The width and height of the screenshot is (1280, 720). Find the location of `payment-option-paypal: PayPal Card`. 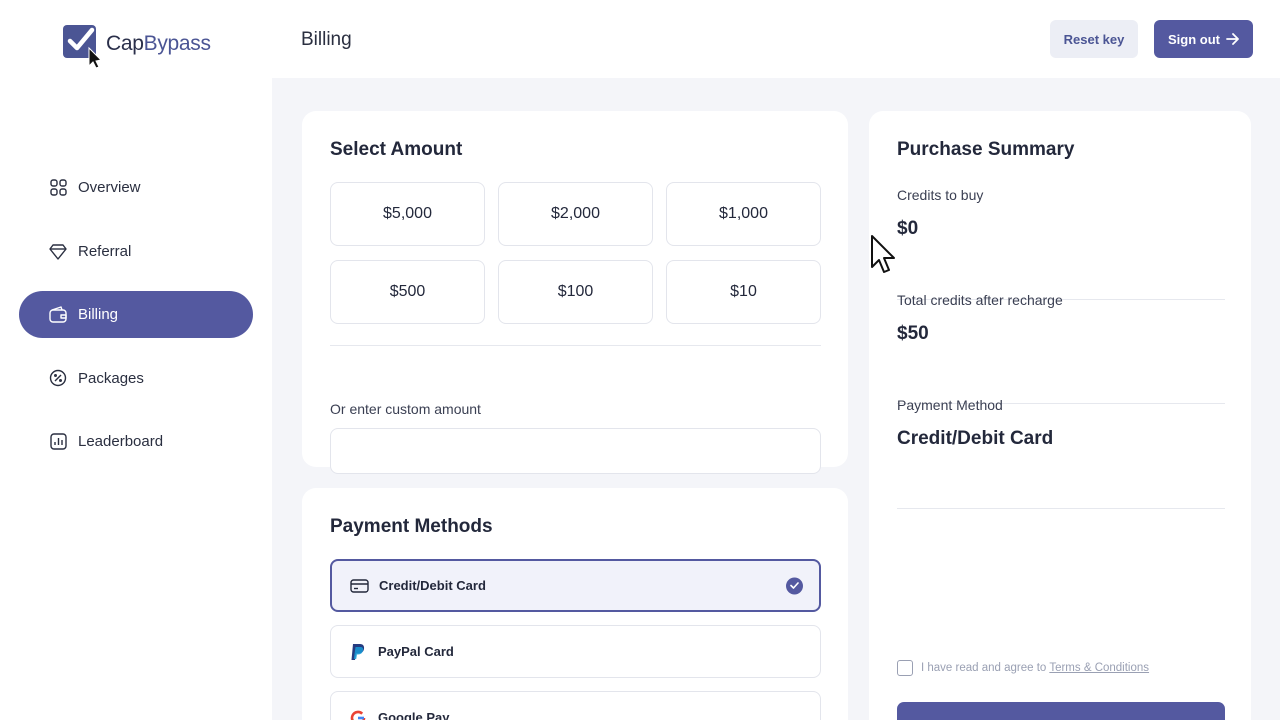

payment-option-paypal: PayPal Card is located at coordinates (575, 651).